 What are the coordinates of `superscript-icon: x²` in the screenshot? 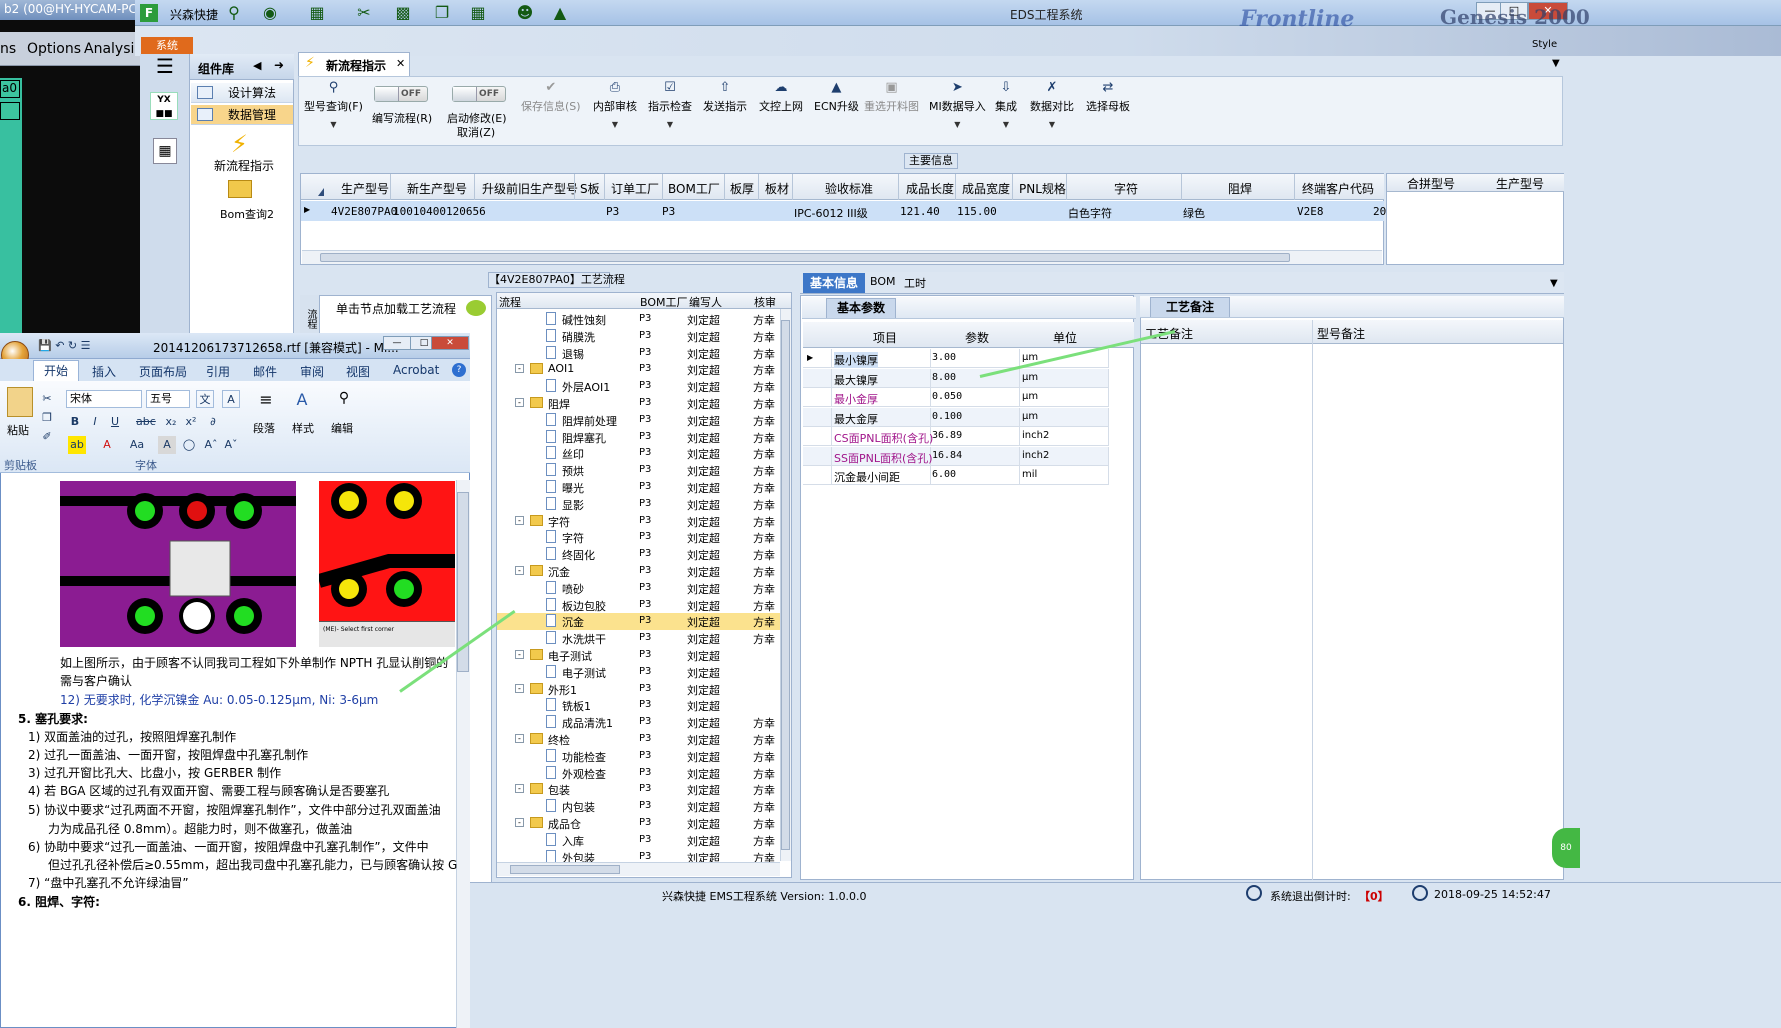 It's located at (191, 422).